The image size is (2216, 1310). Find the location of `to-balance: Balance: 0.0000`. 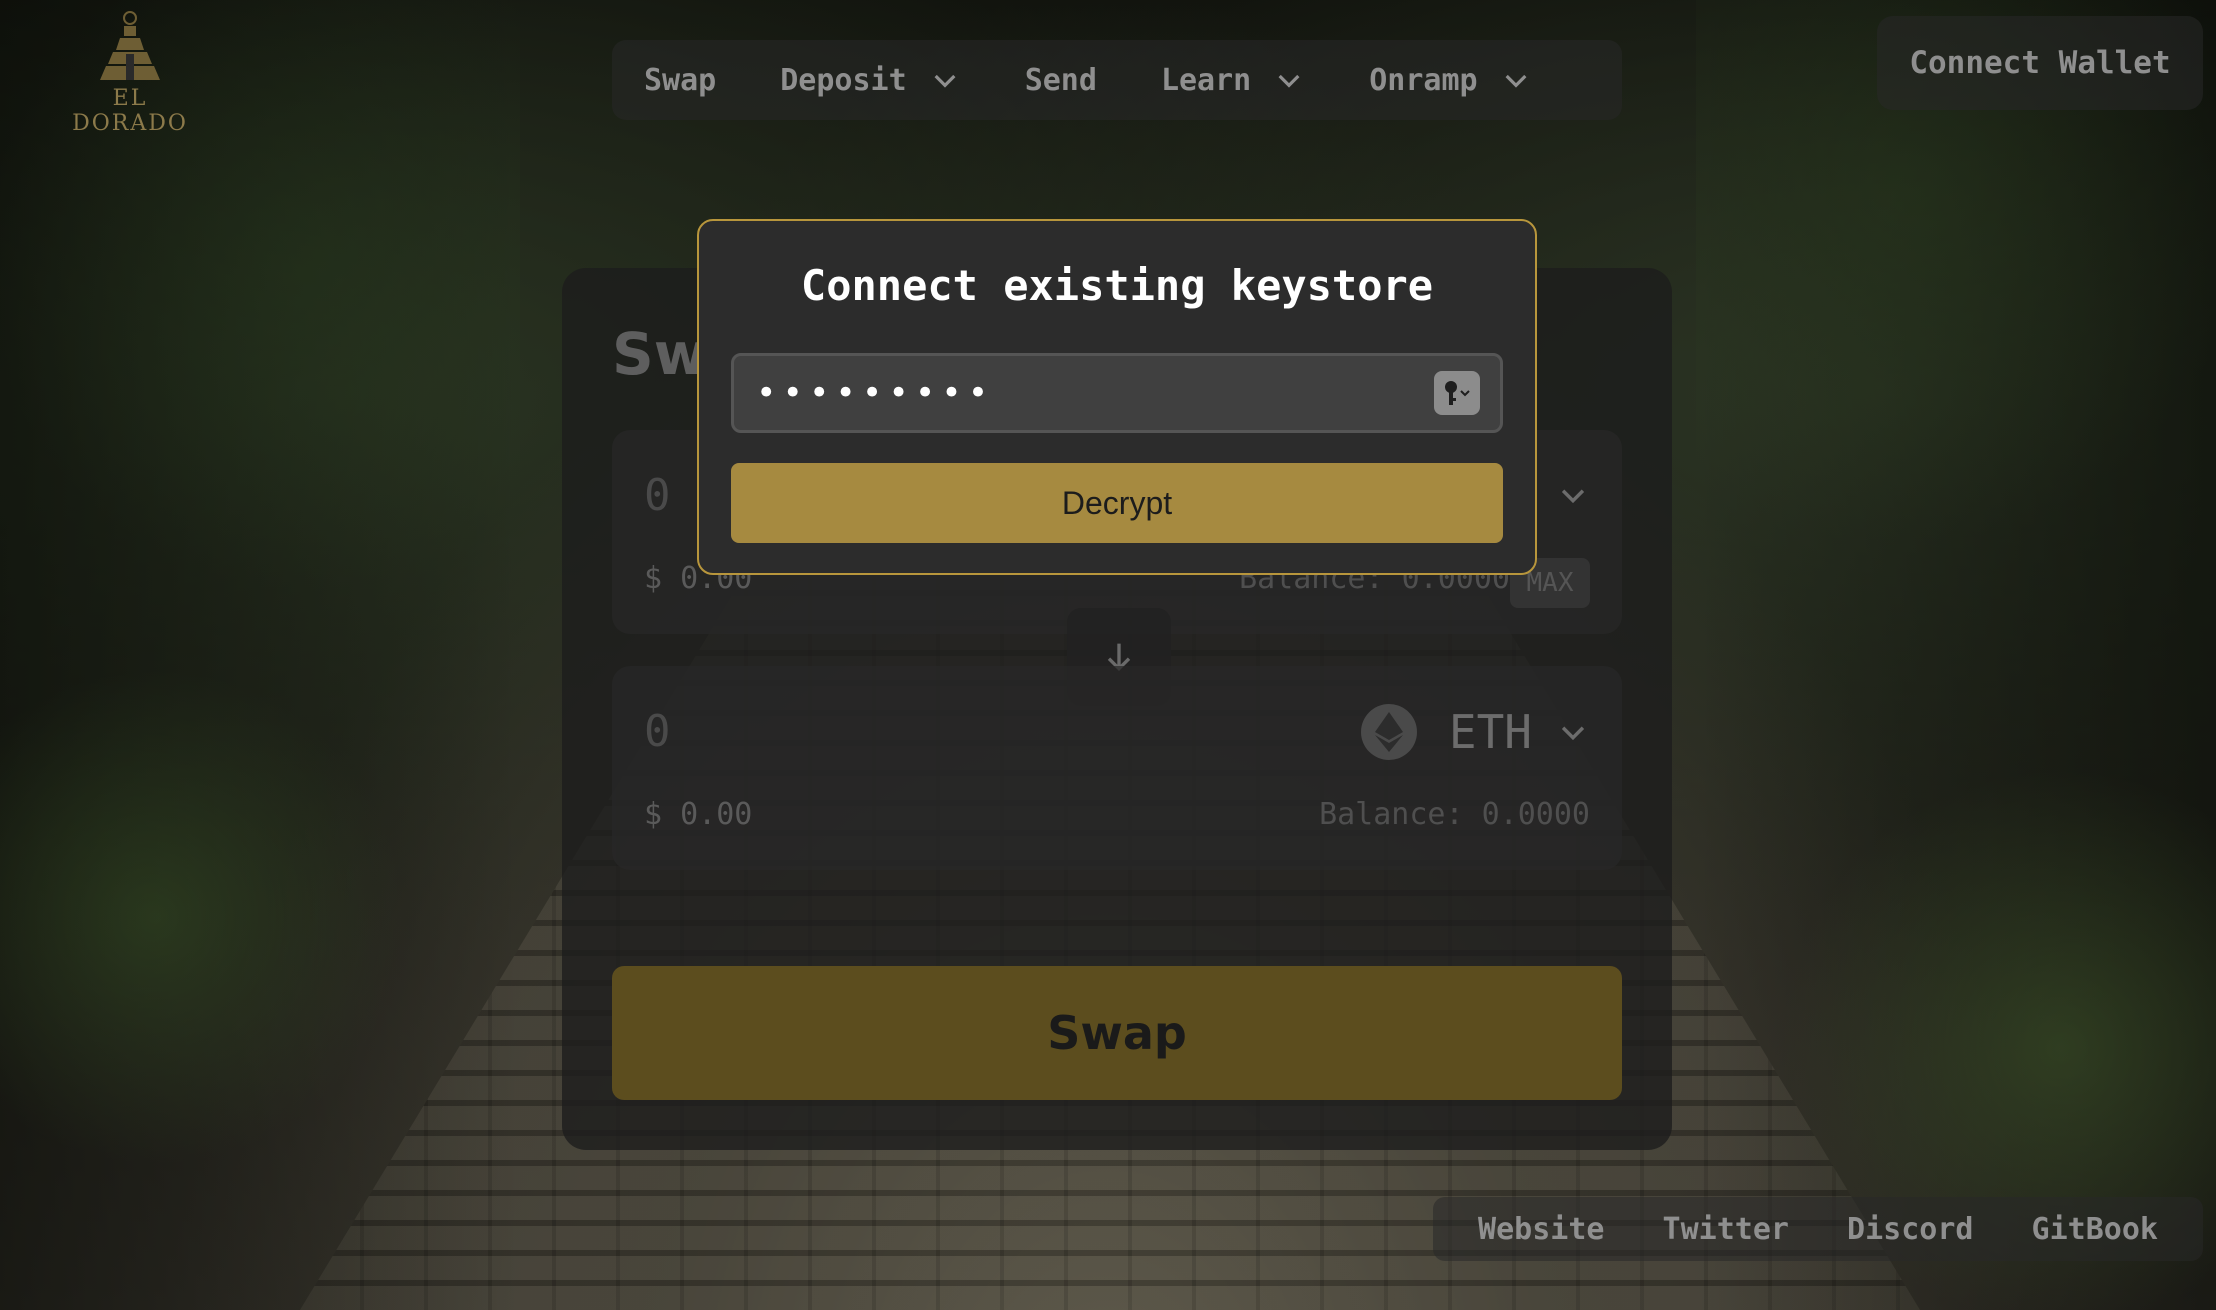

to-balance: Balance: 0.0000 is located at coordinates (1454, 814).